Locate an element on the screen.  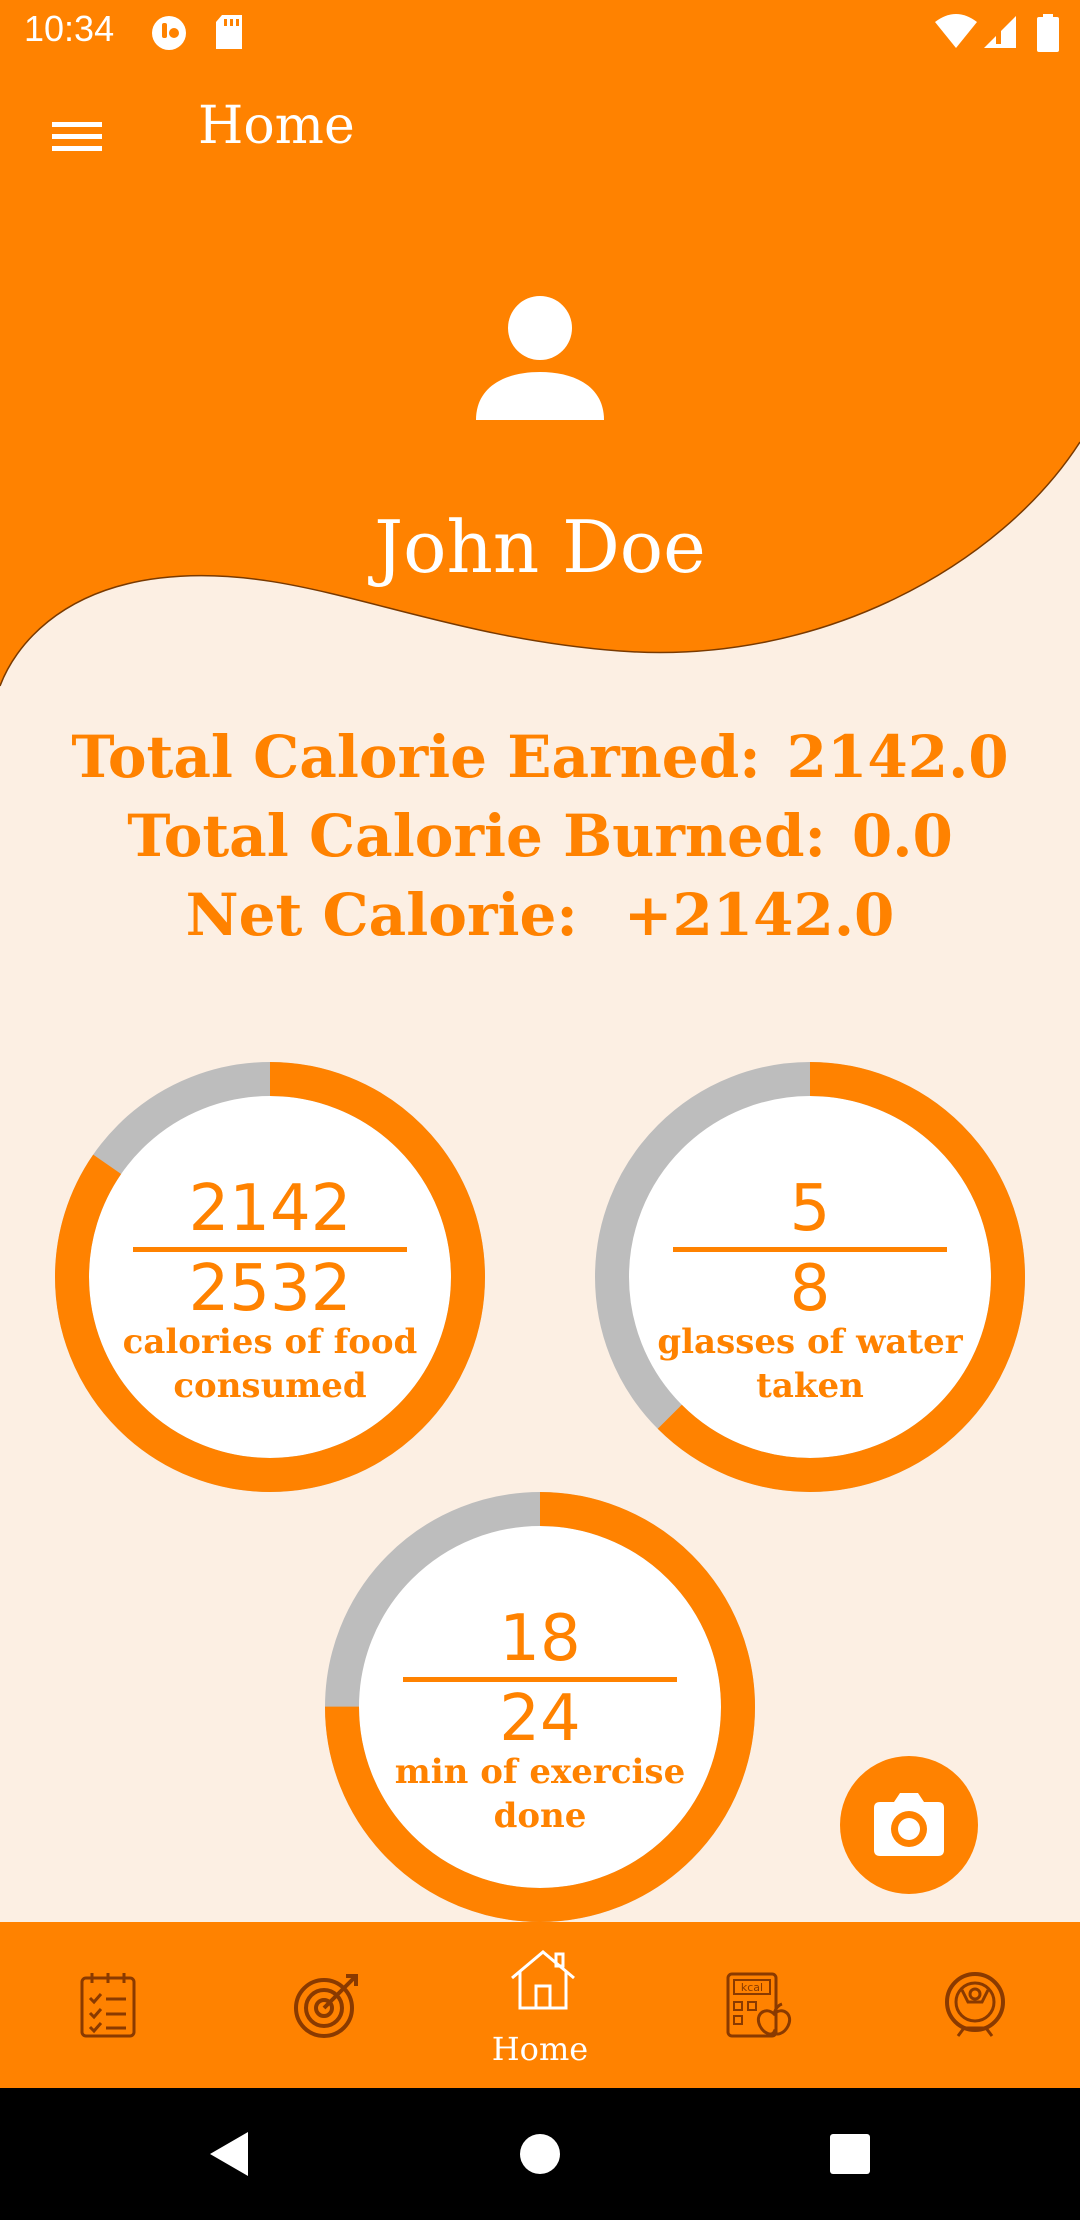
total-earned-row: Total Calorie Earned: 2142.0 is located at coordinates (540, 757).